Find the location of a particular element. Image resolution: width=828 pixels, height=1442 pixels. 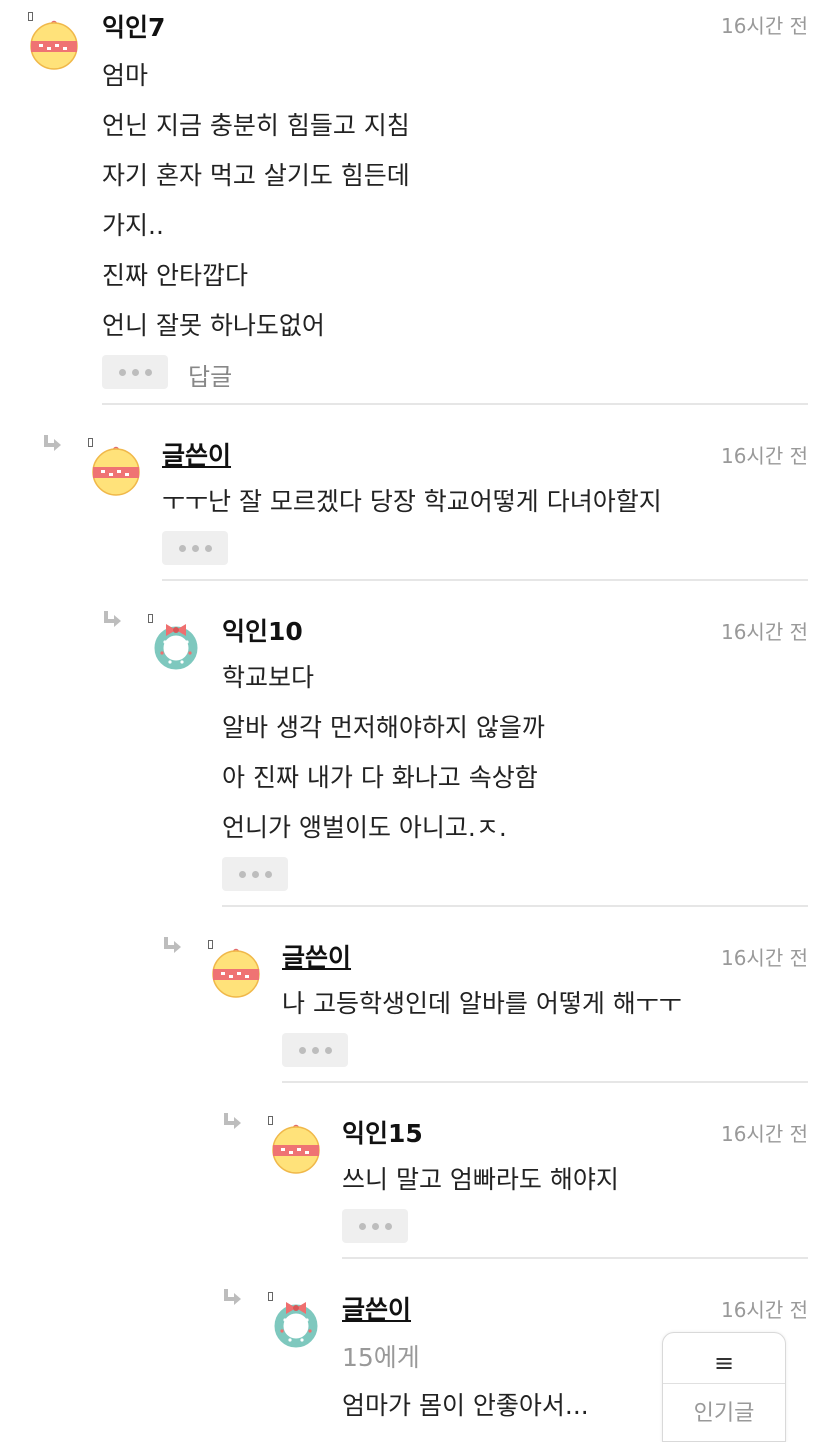

comment-author-name: 익인10 is located at coordinates (262, 630).